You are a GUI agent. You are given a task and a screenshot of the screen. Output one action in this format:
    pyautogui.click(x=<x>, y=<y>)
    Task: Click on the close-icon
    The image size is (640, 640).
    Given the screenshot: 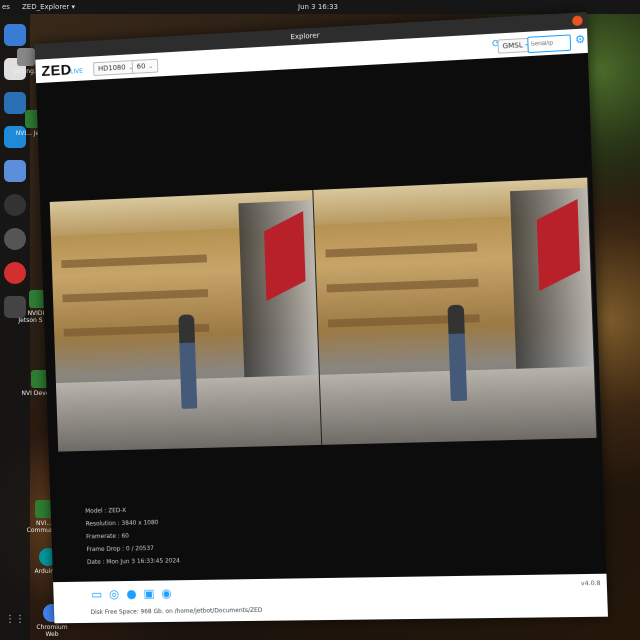 What is the action you would take?
    pyautogui.click(x=577, y=21)
    